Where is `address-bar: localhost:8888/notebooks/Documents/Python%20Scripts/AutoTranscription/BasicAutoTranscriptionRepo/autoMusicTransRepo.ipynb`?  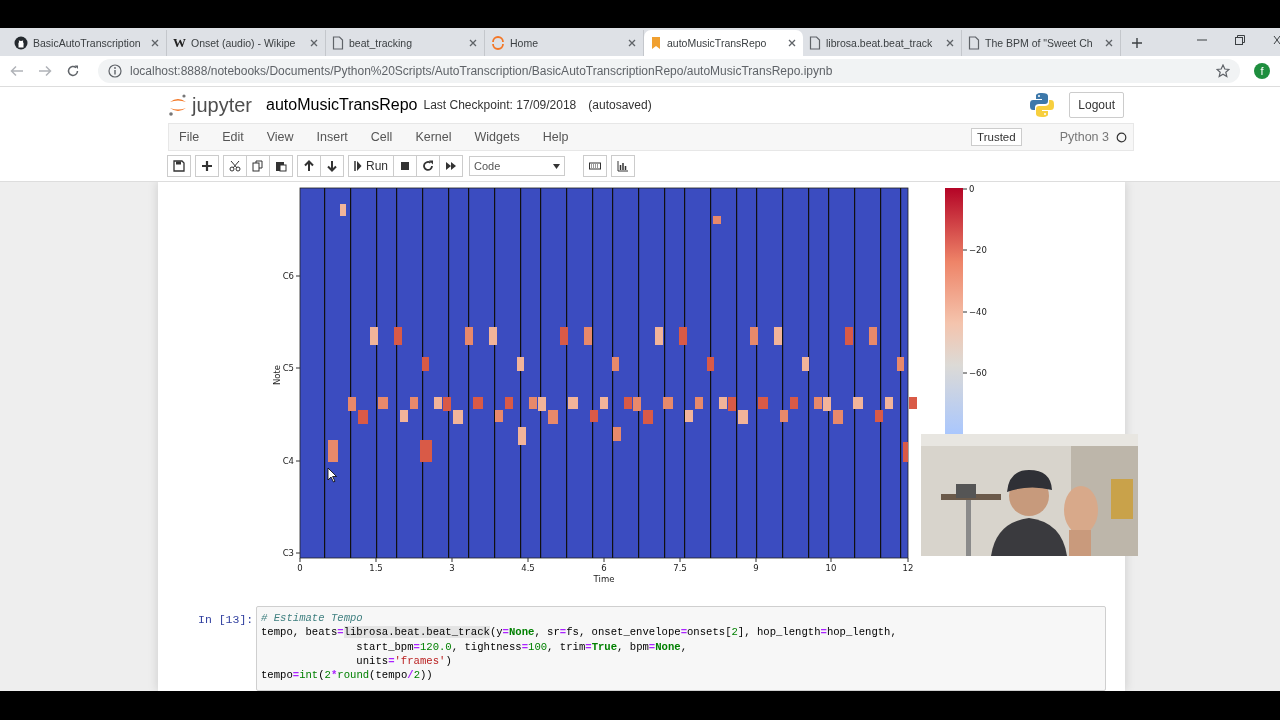 address-bar: localhost:8888/notebooks/Documents/Python%20Scripts/AutoTranscription/BasicAutoTranscriptionRepo/autoMusicTransRepo.ipynb is located at coordinates (669, 71).